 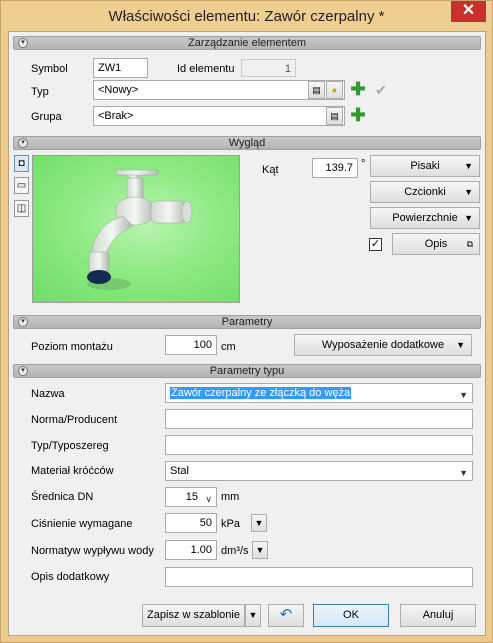 I want to click on flow-label: Normatyw wypływu wody, so click(x=92, y=551).